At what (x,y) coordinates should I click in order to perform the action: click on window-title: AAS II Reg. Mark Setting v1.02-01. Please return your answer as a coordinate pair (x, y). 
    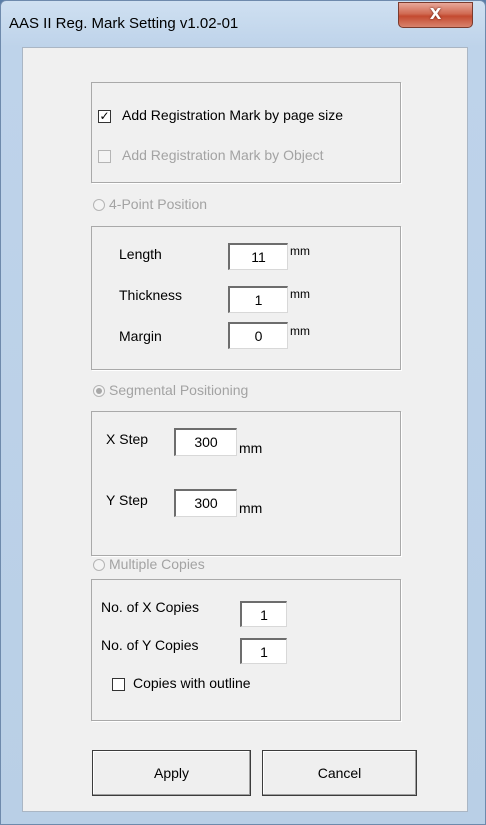
    Looking at the image, I should click on (124, 23).